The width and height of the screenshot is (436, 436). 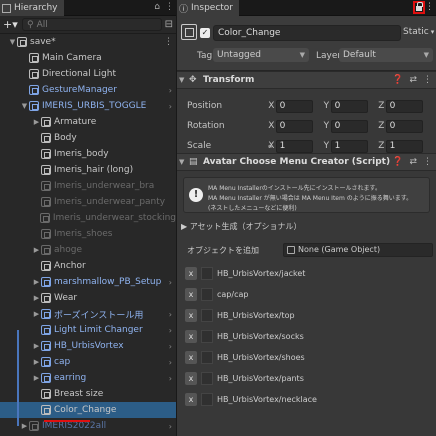 What do you see at coordinates (88, 202) in the screenshot?
I see `hierarchy-row: Imeris_underwear_panty` at bounding box center [88, 202].